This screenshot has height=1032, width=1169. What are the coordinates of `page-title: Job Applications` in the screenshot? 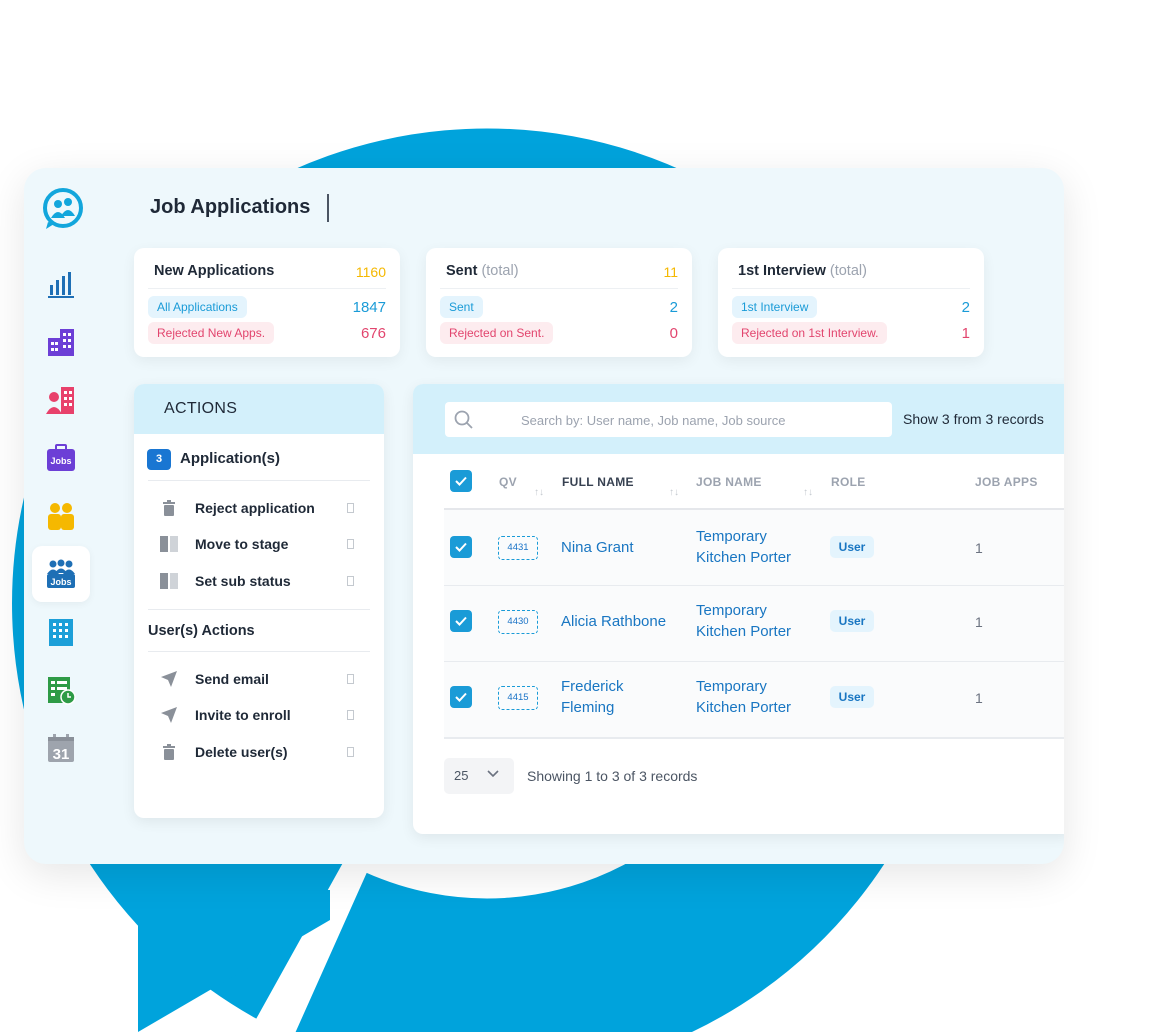 It's located at (230, 207).